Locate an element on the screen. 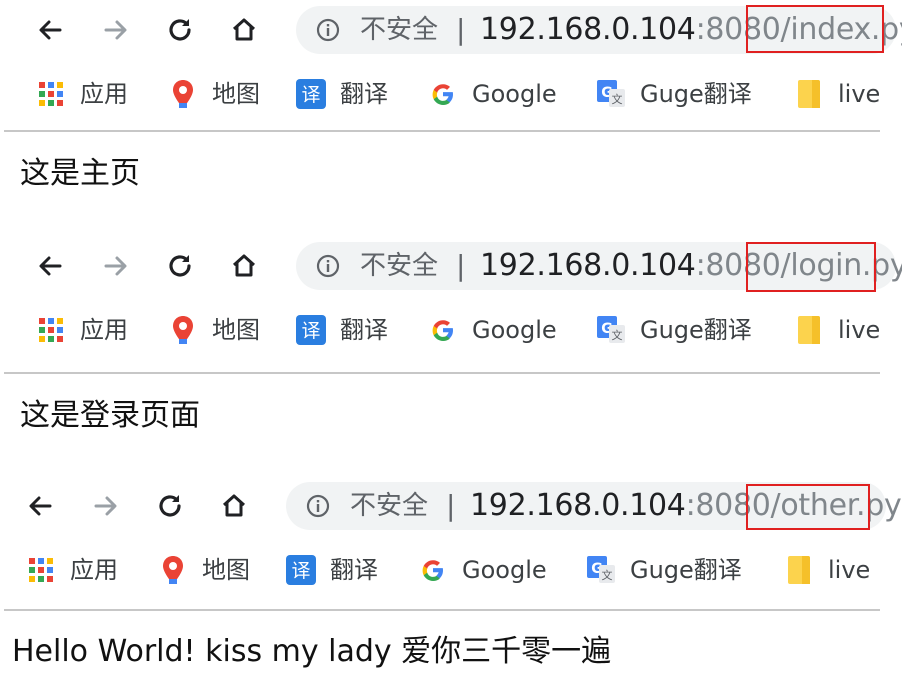 The width and height of the screenshot is (902, 697). browser-toolbar: 不安全 | 192.168.0.104:8080/index.py is located at coordinates (451, 31).